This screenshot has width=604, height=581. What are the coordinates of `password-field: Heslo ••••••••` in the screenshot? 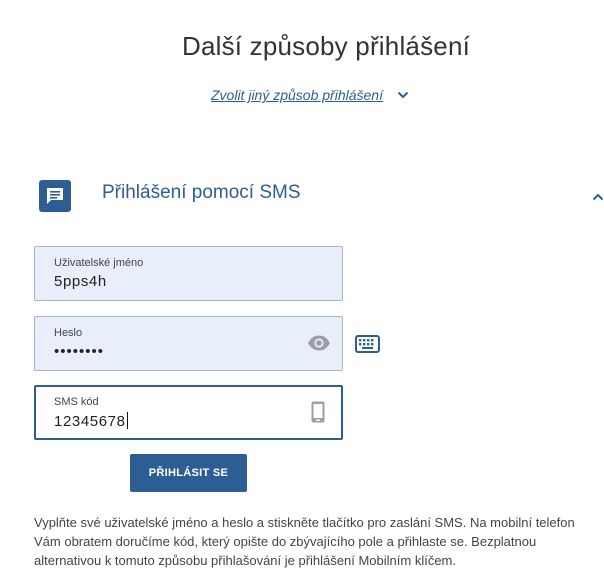 It's located at (188, 343).